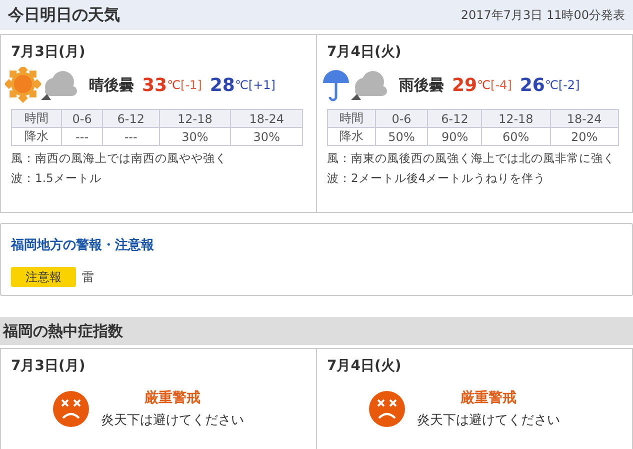 The image size is (633, 449). Describe the element at coordinates (542, 15) in the screenshot. I see `issued-time: 2017年7月3日 11時00分発表` at that location.